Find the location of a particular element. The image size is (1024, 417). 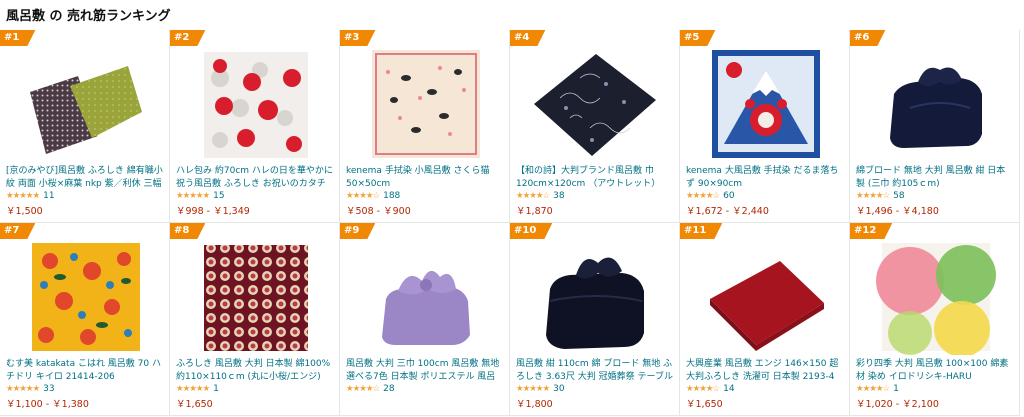

rank-badge: #1 is located at coordinates (17, 38).